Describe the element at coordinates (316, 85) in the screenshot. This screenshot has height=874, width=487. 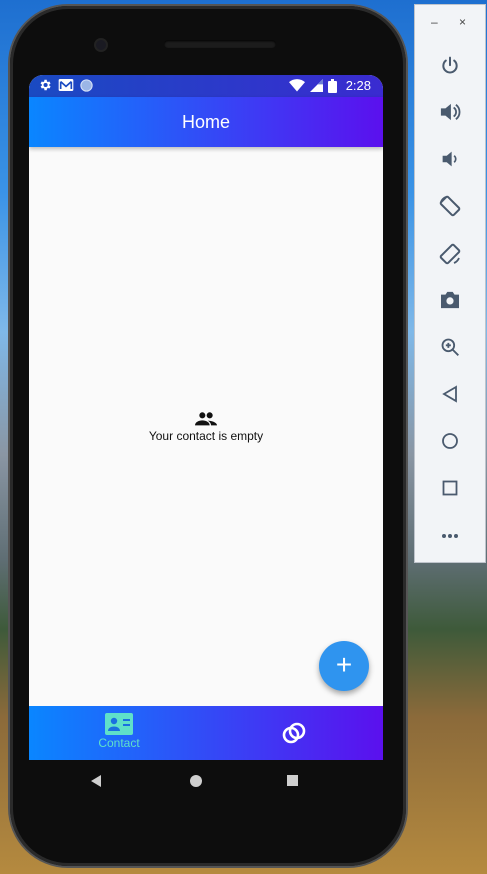
I see `signal-icon` at that location.